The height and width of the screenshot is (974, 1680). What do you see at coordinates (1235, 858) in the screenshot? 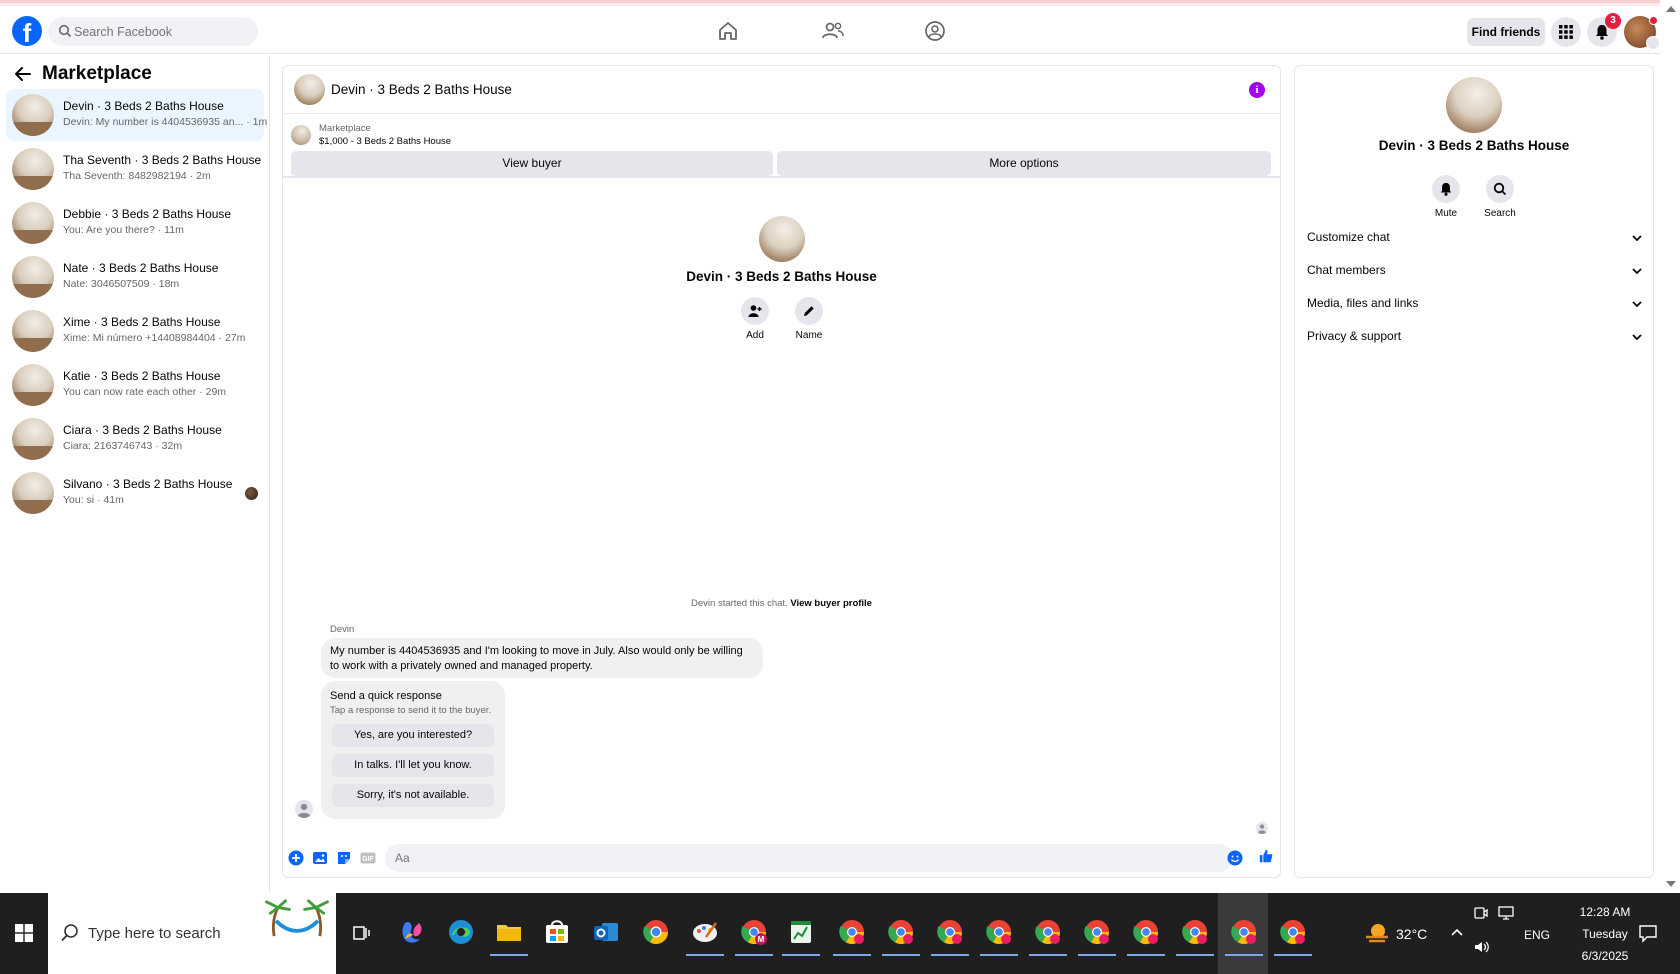
I see `emoji-icon` at bounding box center [1235, 858].